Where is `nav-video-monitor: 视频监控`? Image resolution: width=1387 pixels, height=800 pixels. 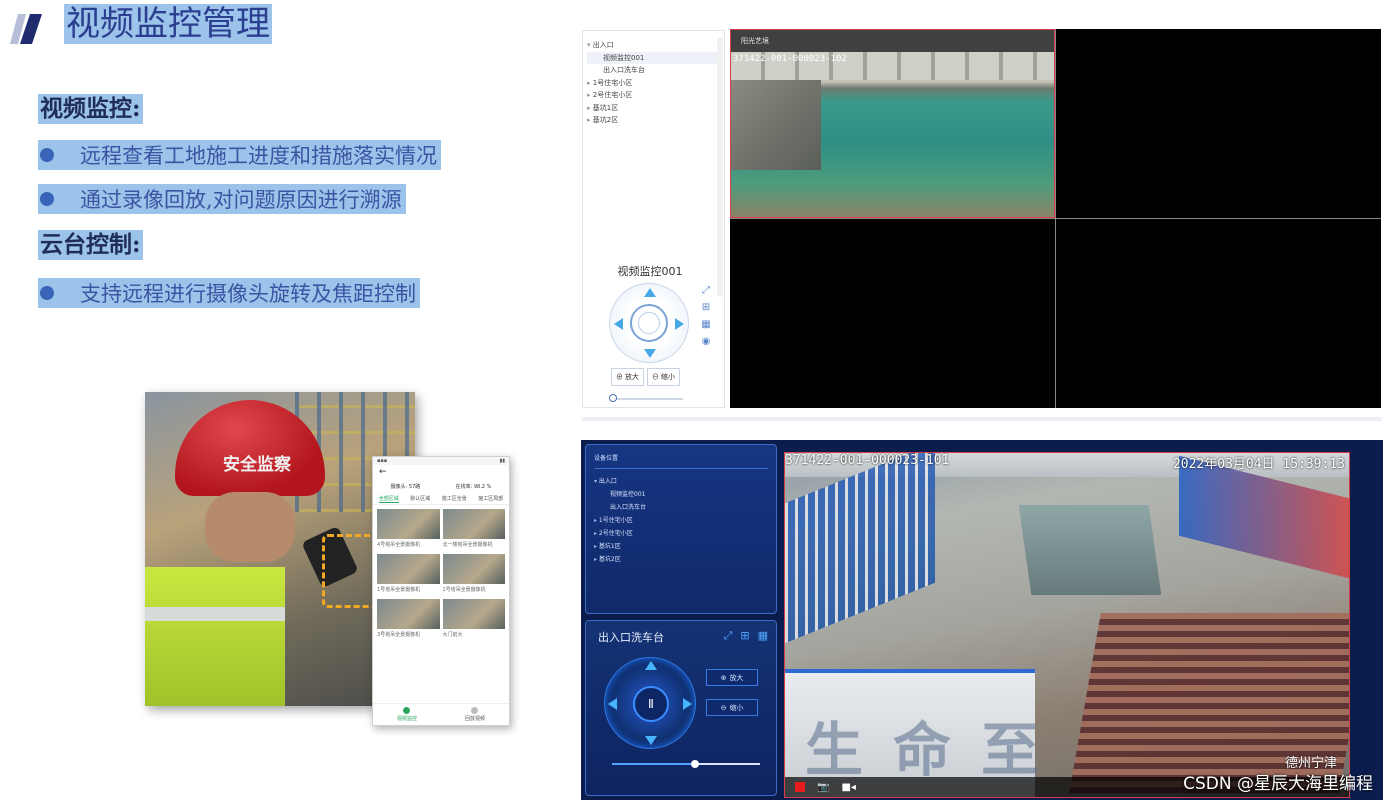 nav-video-monitor: 视频监控 is located at coordinates (407, 714).